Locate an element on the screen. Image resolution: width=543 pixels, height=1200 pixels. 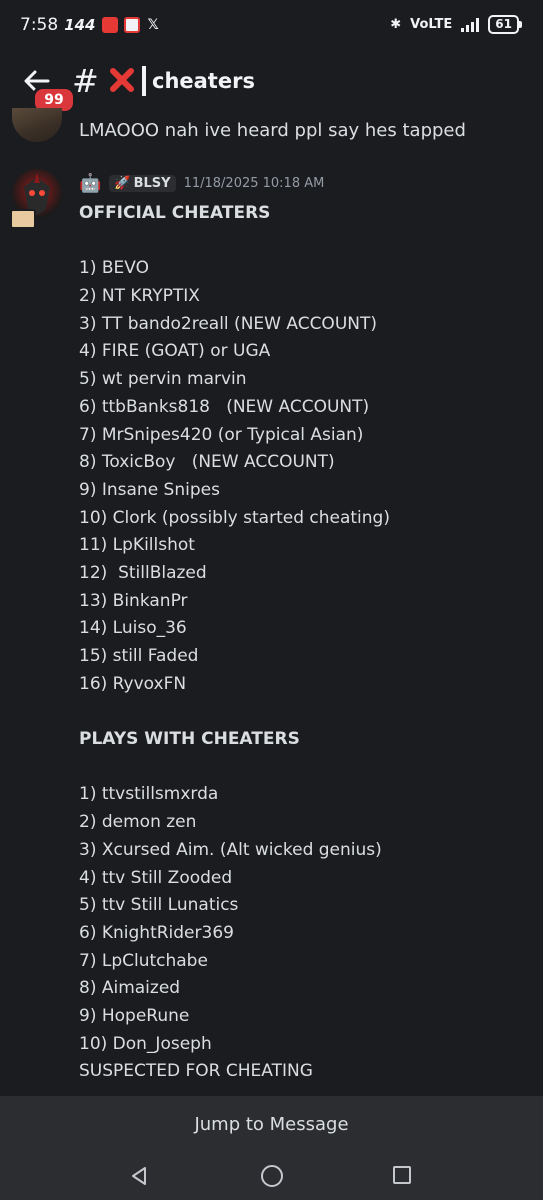
message-line: 1) BEVO is located at coordinates (114, 268).